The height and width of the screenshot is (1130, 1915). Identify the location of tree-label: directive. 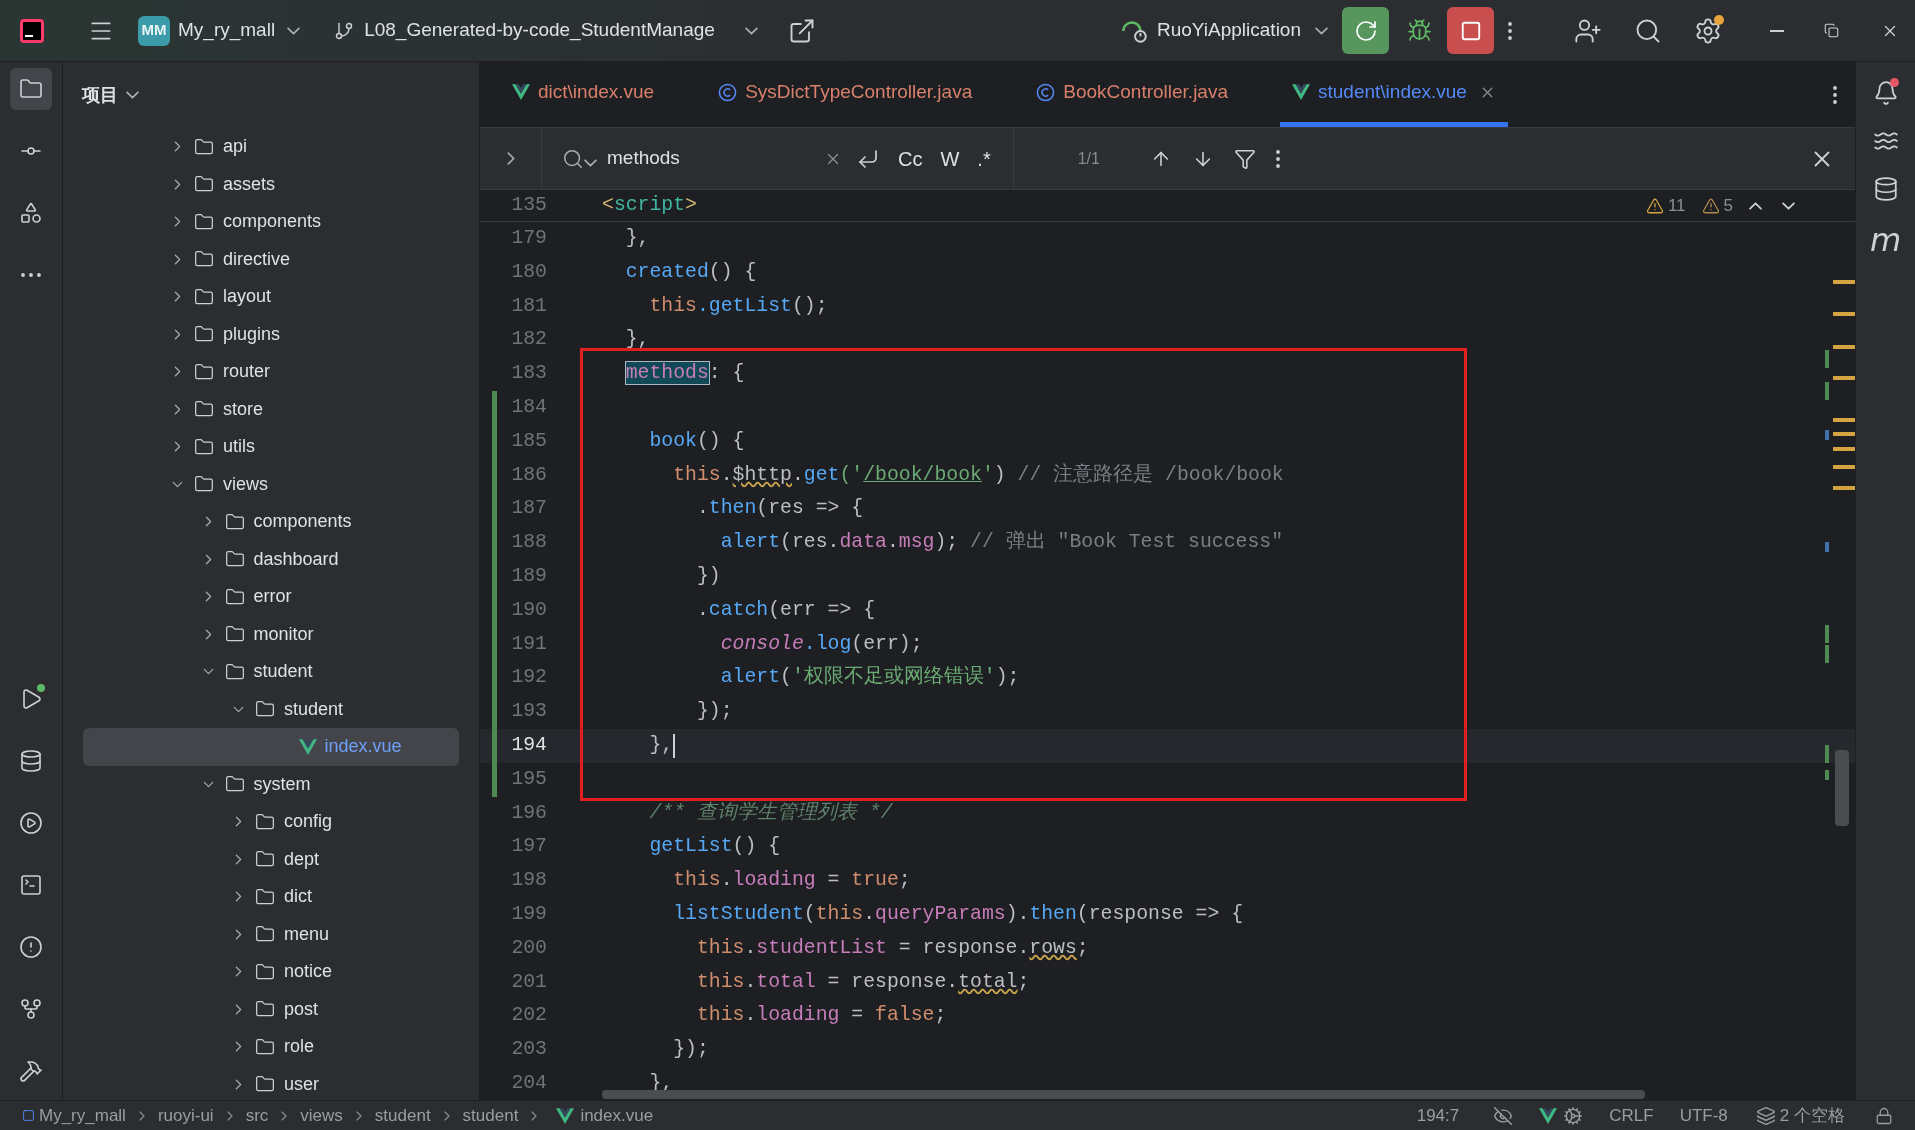
(257, 259).